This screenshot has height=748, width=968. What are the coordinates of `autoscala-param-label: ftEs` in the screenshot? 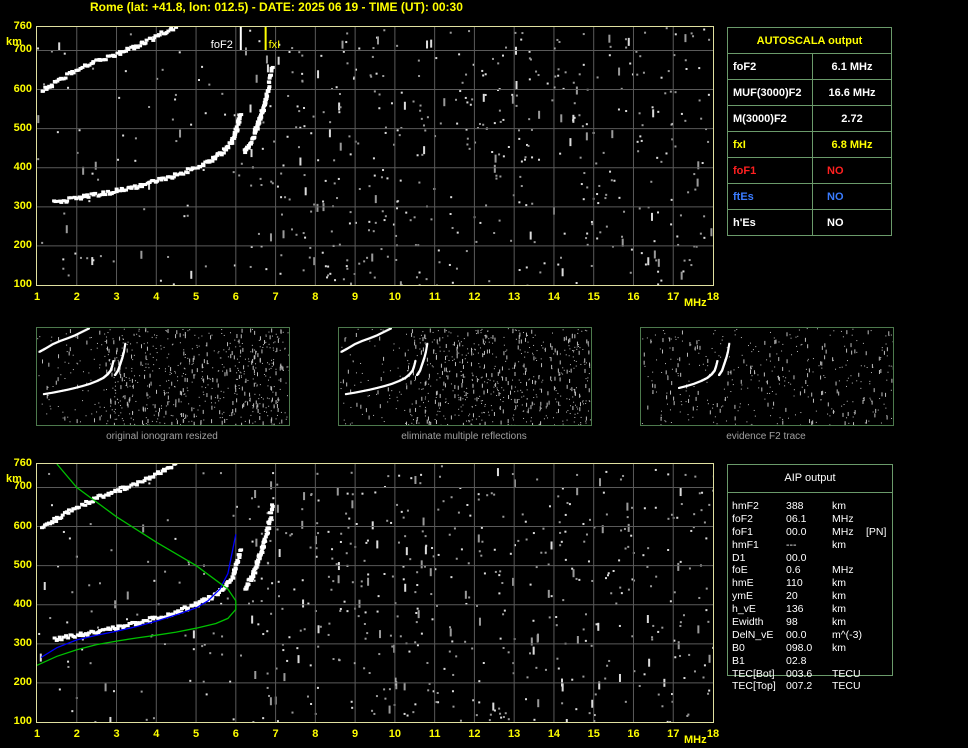 It's located at (770, 196).